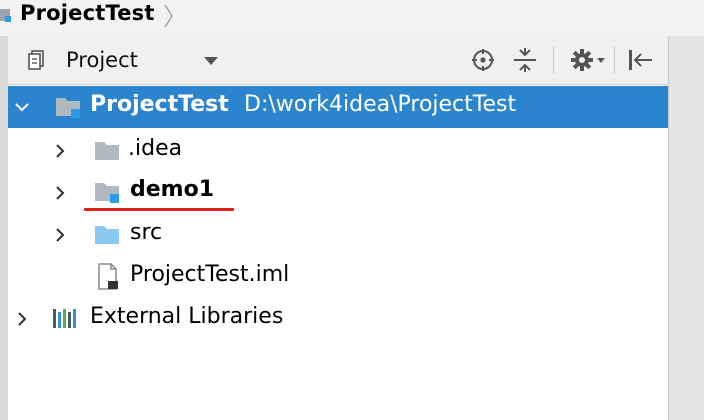 This screenshot has width=704, height=420. Describe the element at coordinates (4, 228) in the screenshot. I see `left-tool-strip` at that location.